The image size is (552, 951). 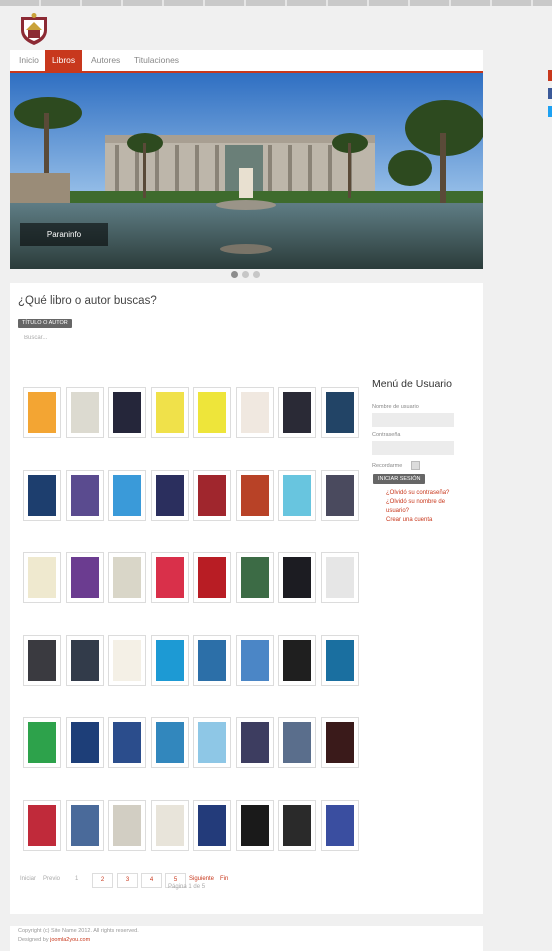 I want to click on main-navigation: Inicio Libros Autores Titulaciones, so click(x=246, y=61).